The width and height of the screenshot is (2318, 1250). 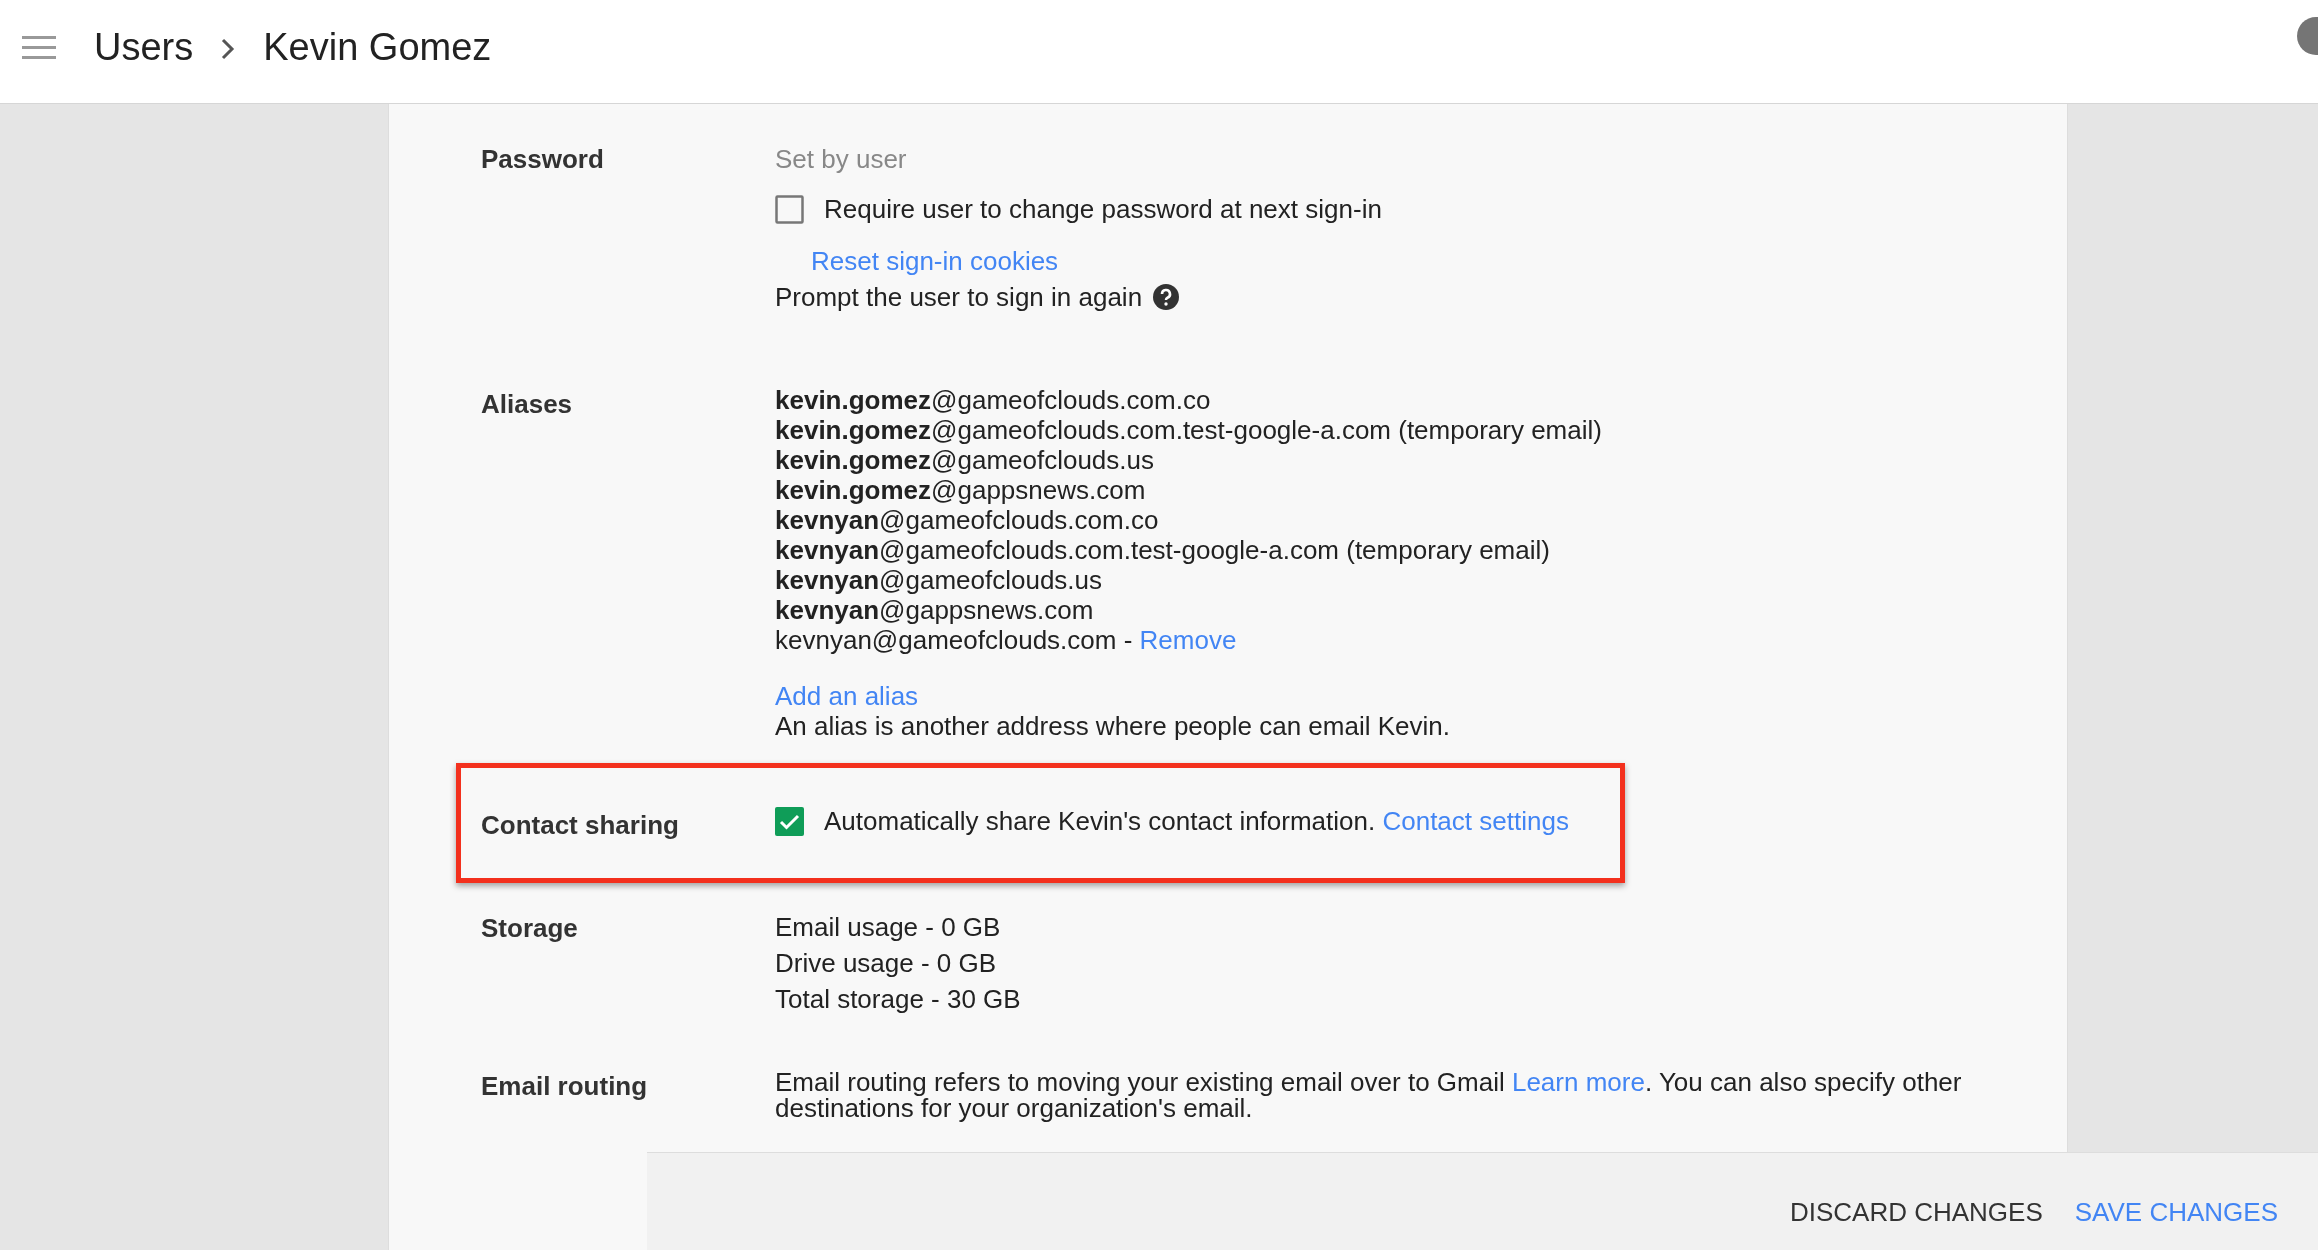 What do you see at coordinates (935, 261) in the screenshot?
I see `reset-cookies-link: Reset sign-in cookies` at bounding box center [935, 261].